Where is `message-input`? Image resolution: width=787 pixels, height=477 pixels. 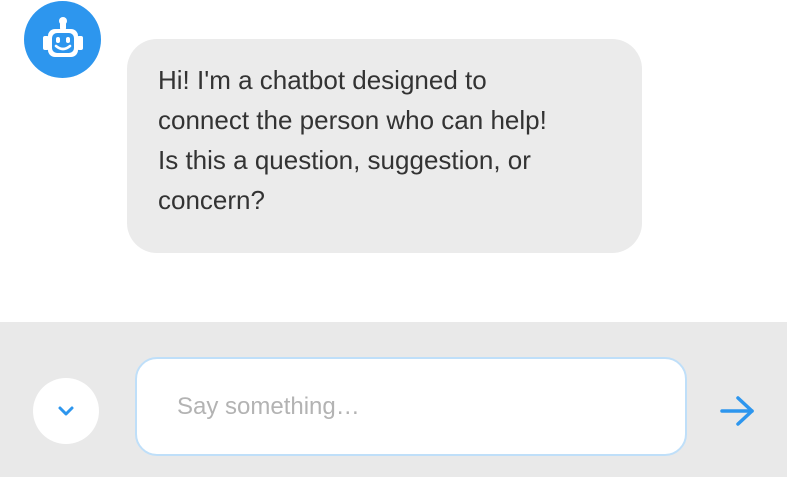
message-input is located at coordinates (411, 406).